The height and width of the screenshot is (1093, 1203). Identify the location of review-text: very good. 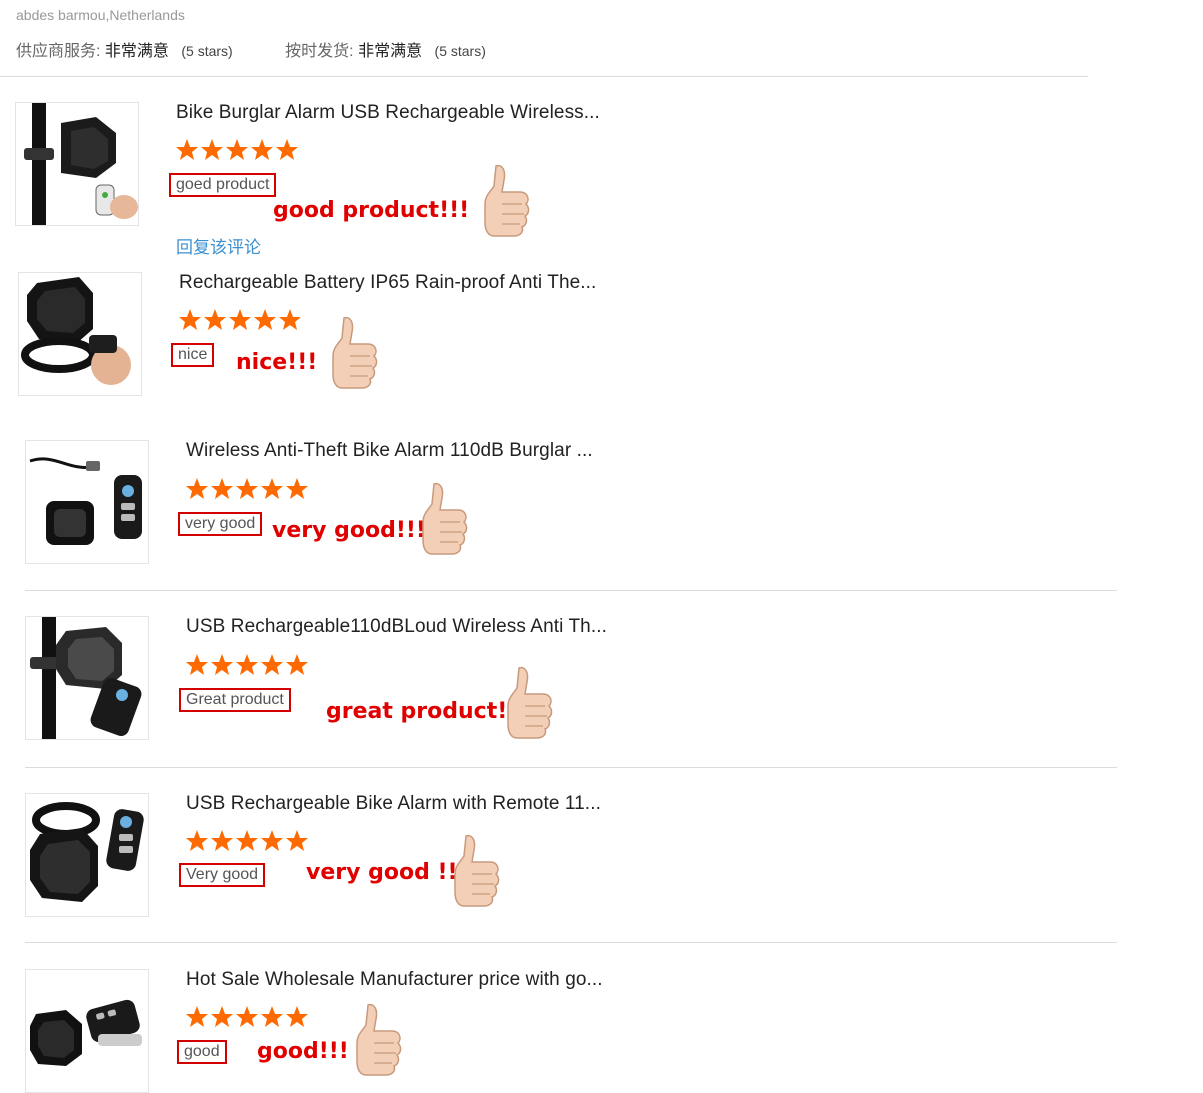
(220, 524).